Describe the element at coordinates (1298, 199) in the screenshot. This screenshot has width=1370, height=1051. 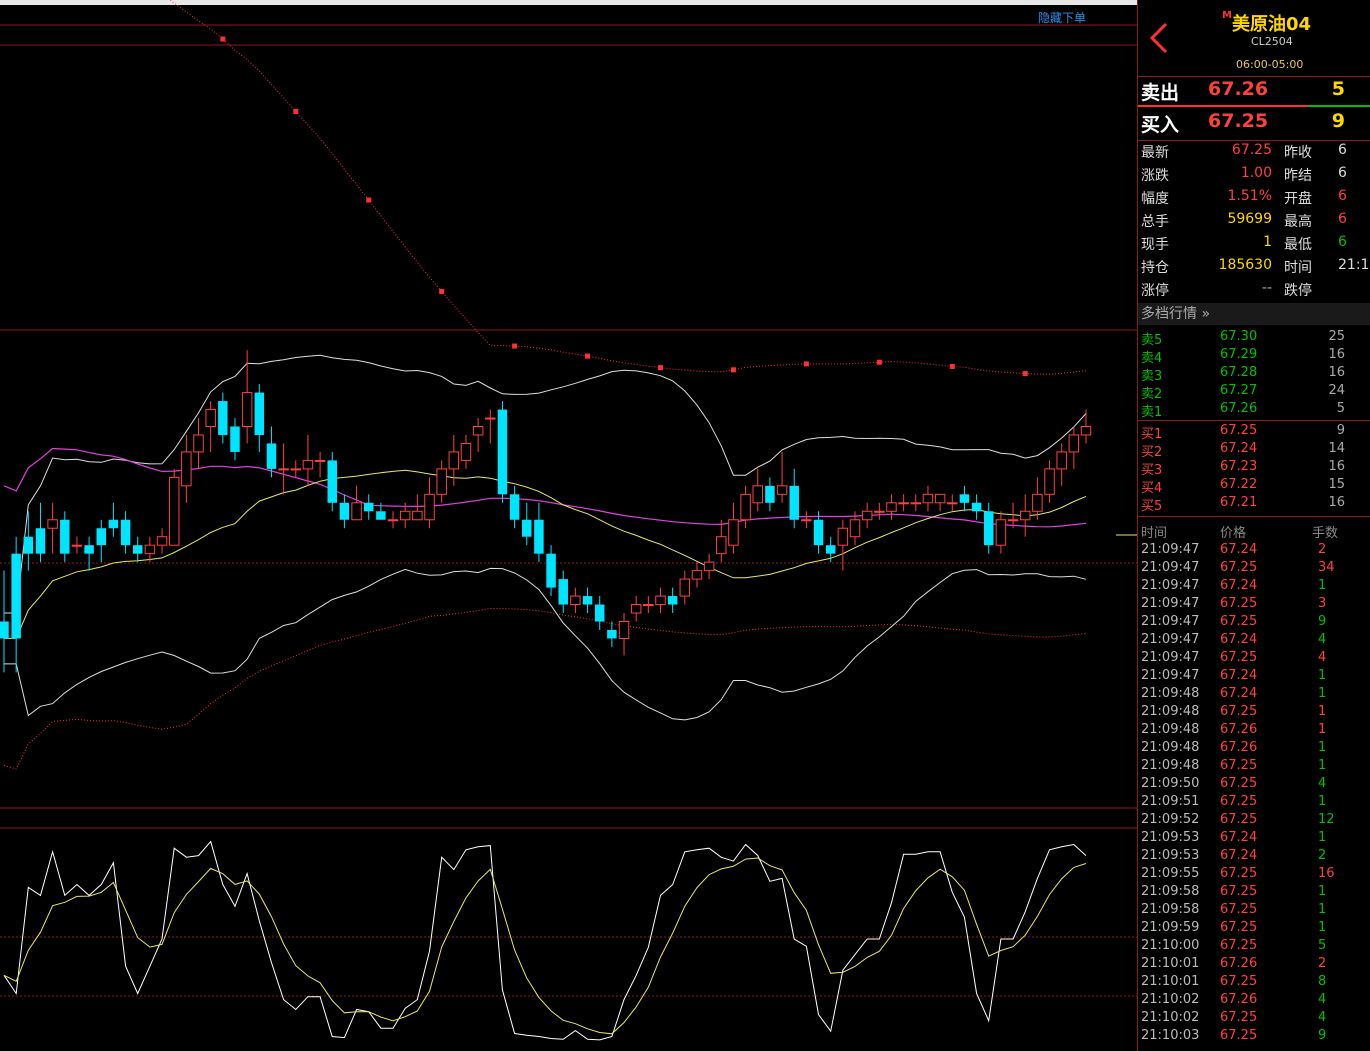
I see `stat-label-2: 开盘` at that location.